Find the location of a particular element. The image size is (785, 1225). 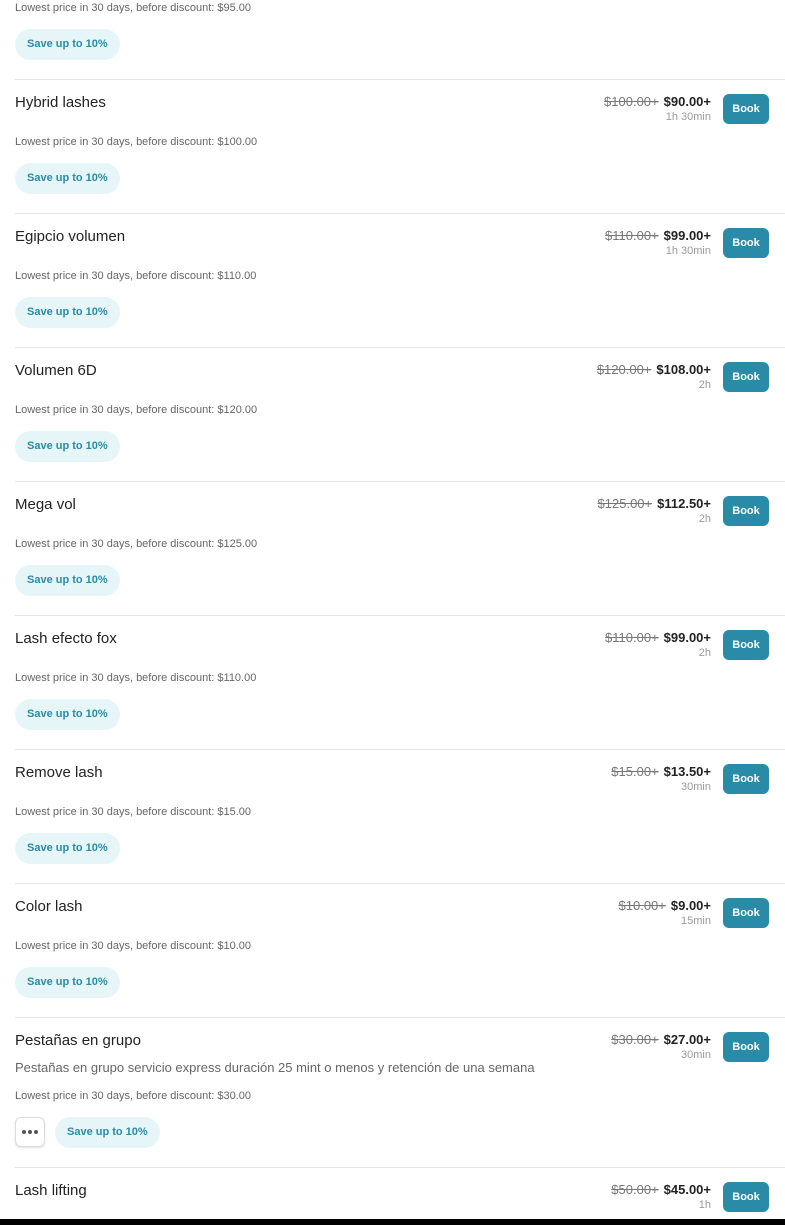

service-item-lash-lifting: Lash lifting $50.00+ $45.00+ 1h Book is located at coordinates (392, 1196).